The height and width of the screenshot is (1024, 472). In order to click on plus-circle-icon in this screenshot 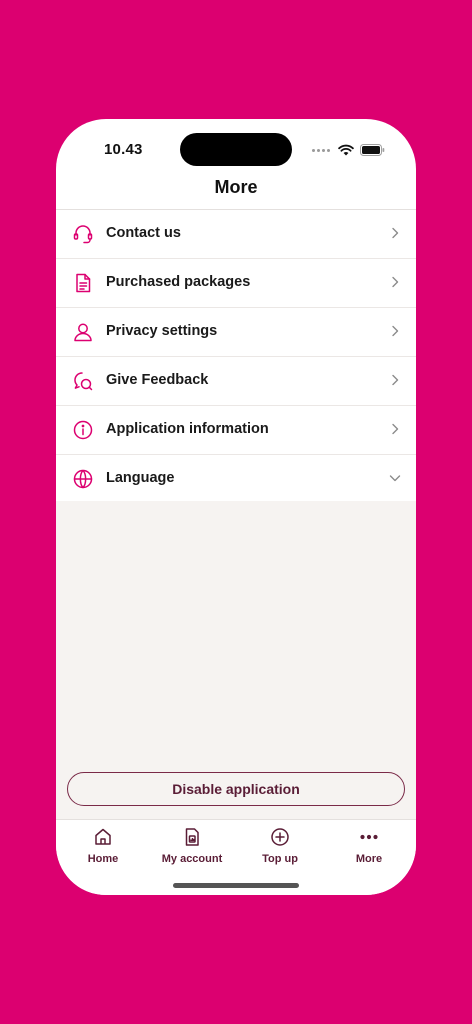, I will do `click(280, 837)`.